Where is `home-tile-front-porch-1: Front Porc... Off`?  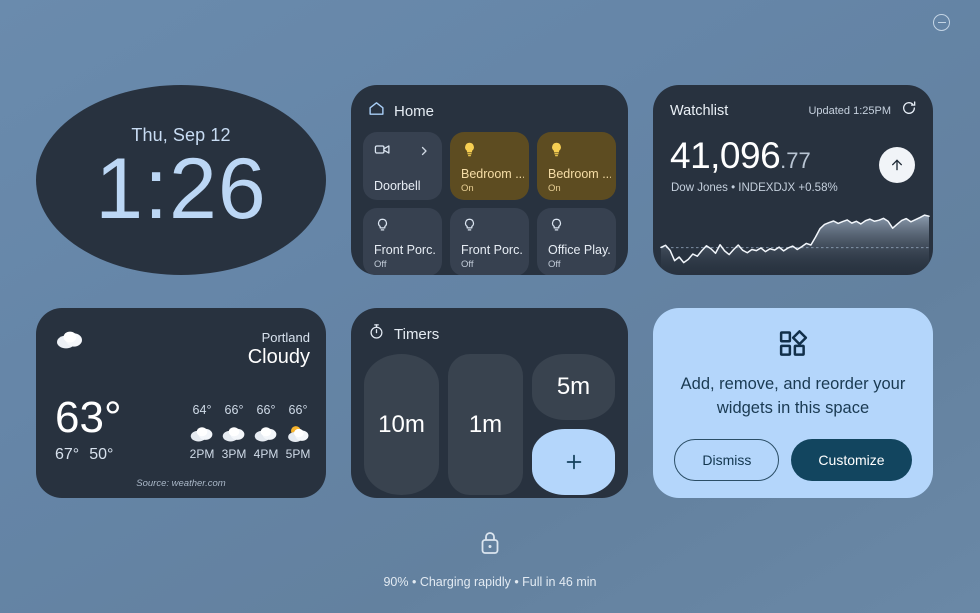
home-tile-front-porch-1: Front Porc... Off is located at coordinates (402, 241).